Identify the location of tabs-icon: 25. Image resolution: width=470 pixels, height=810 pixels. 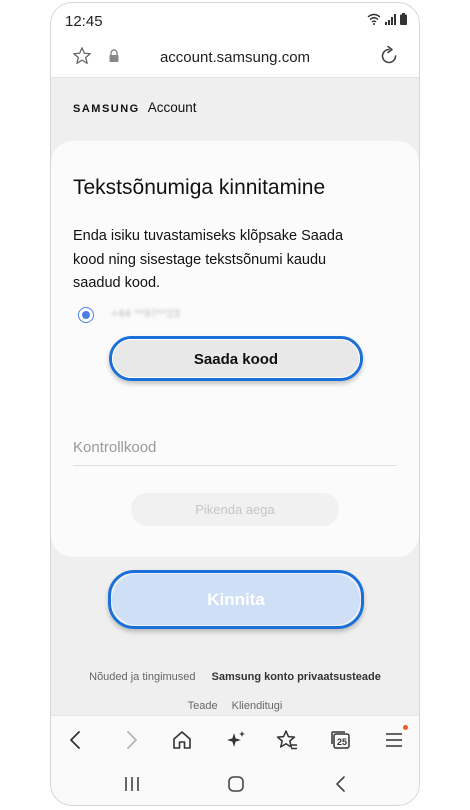
(341, 740).